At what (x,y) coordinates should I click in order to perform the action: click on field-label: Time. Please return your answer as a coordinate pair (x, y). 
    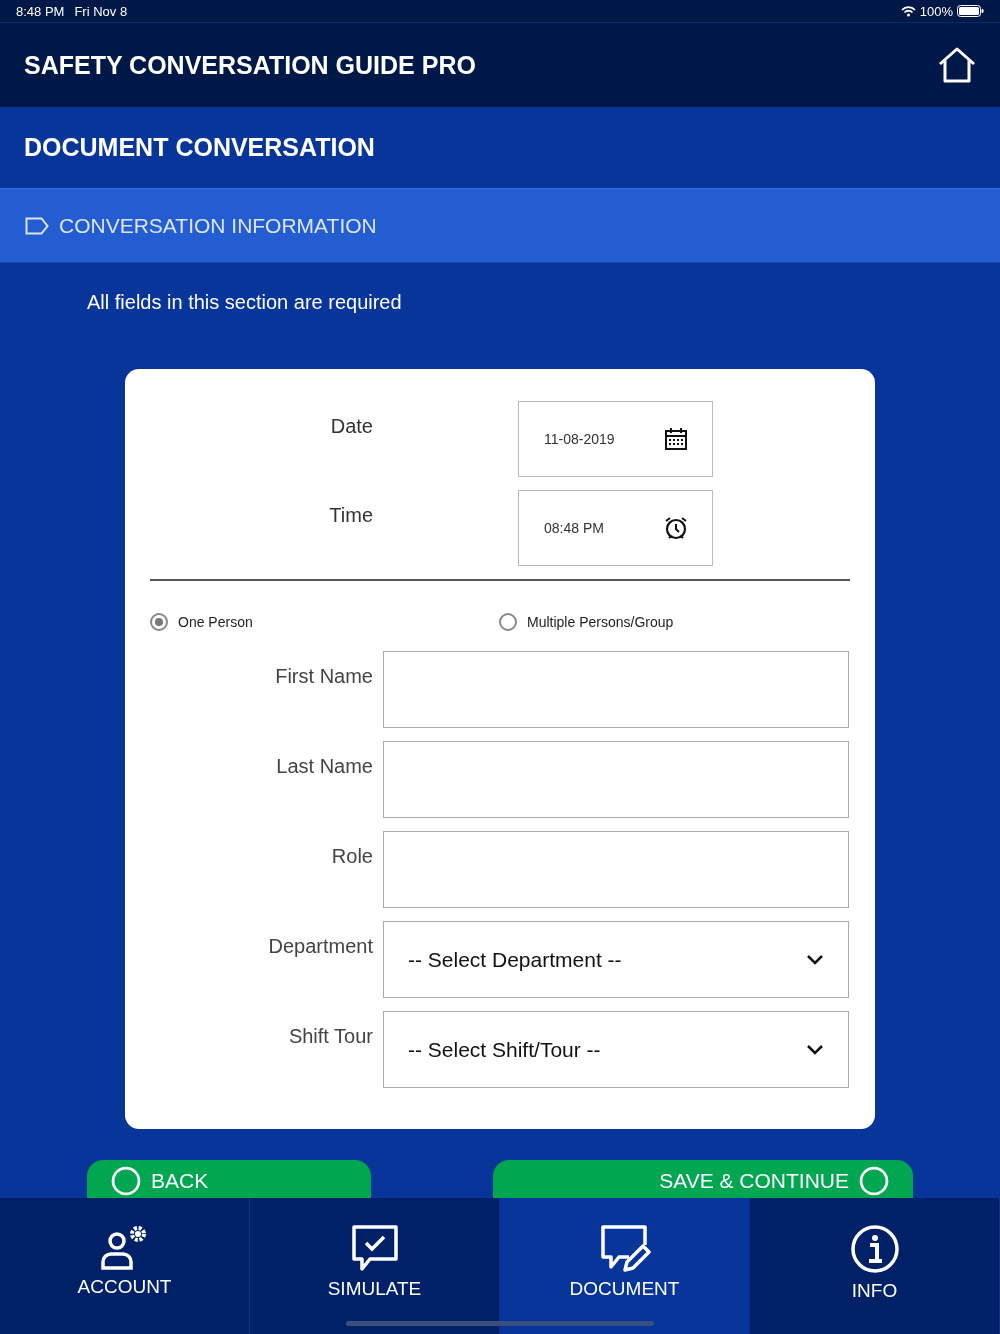
    Looking at the image, I should click on (350, 515).